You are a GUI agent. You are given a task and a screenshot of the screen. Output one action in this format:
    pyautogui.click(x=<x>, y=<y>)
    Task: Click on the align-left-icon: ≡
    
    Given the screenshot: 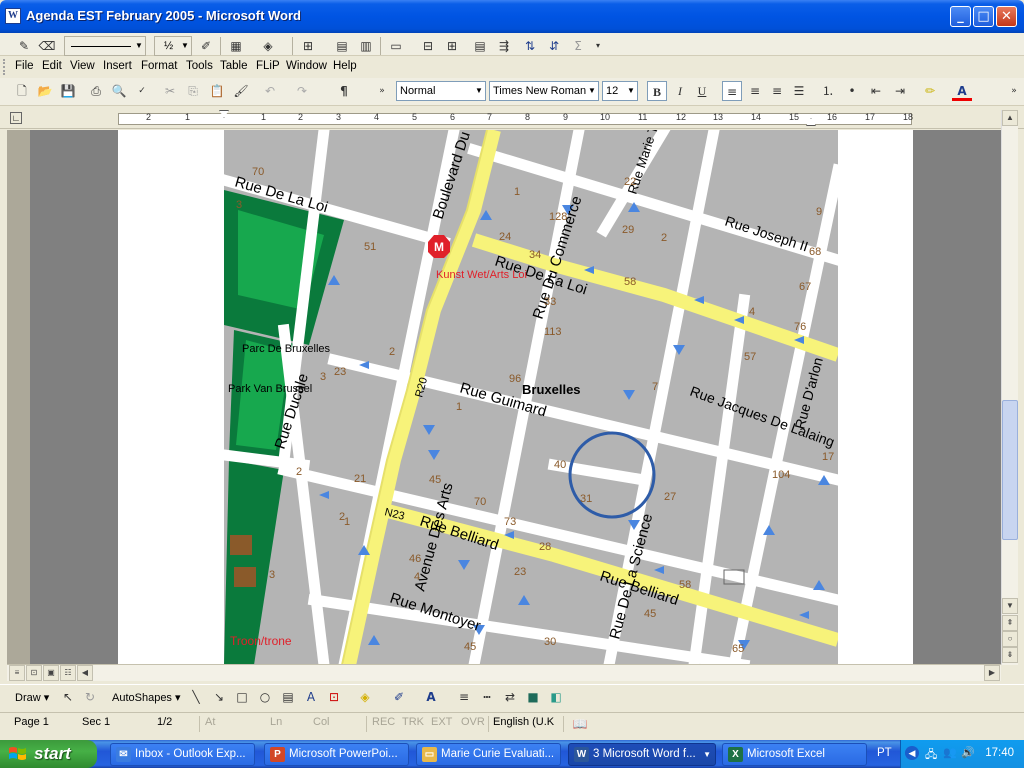 What is the action you would take?
    pyautogui.click(x=732, y=91)
    